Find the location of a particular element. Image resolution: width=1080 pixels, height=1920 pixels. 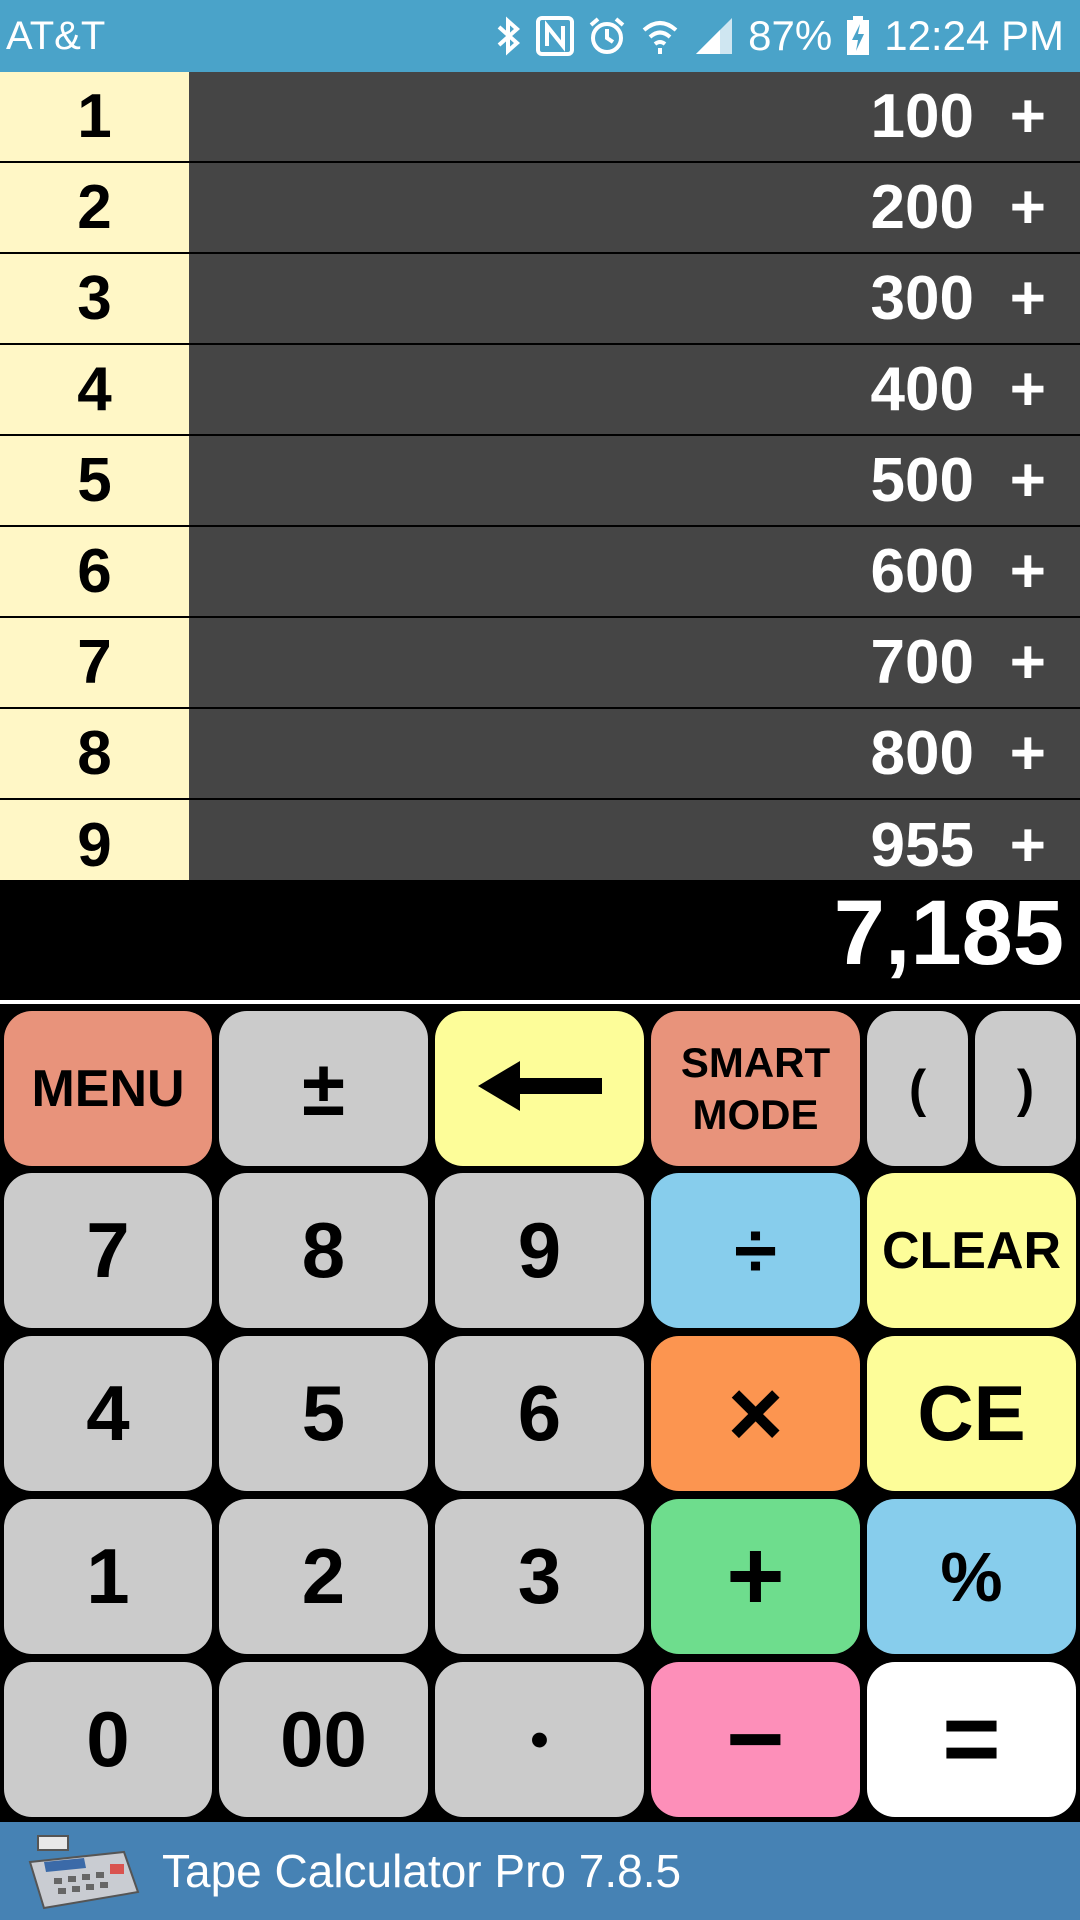

tape-row: 7 700 + is located at coordinates (540, 663).